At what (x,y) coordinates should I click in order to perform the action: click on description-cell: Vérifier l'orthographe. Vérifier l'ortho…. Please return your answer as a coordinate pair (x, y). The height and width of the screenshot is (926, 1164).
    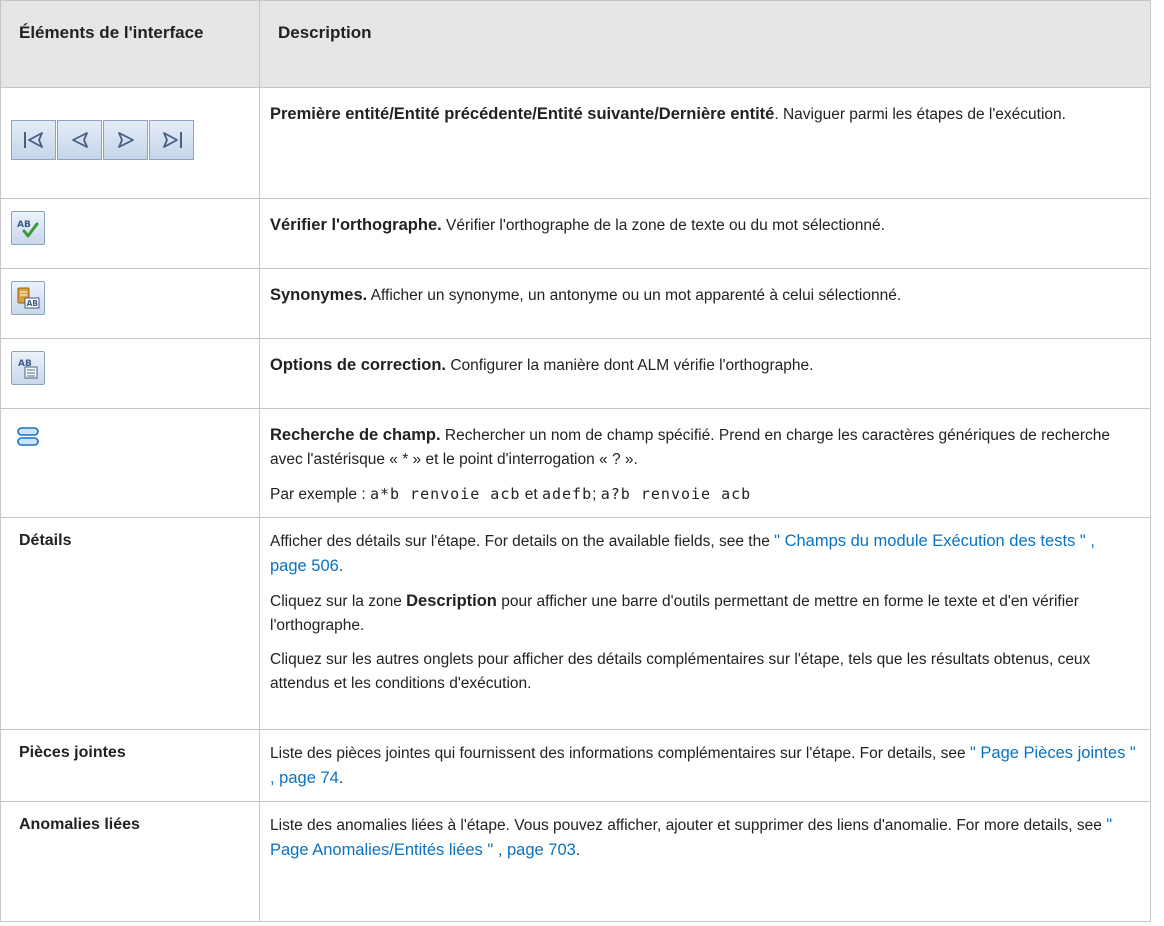
    Looking at the image, I should click on (705, 233).